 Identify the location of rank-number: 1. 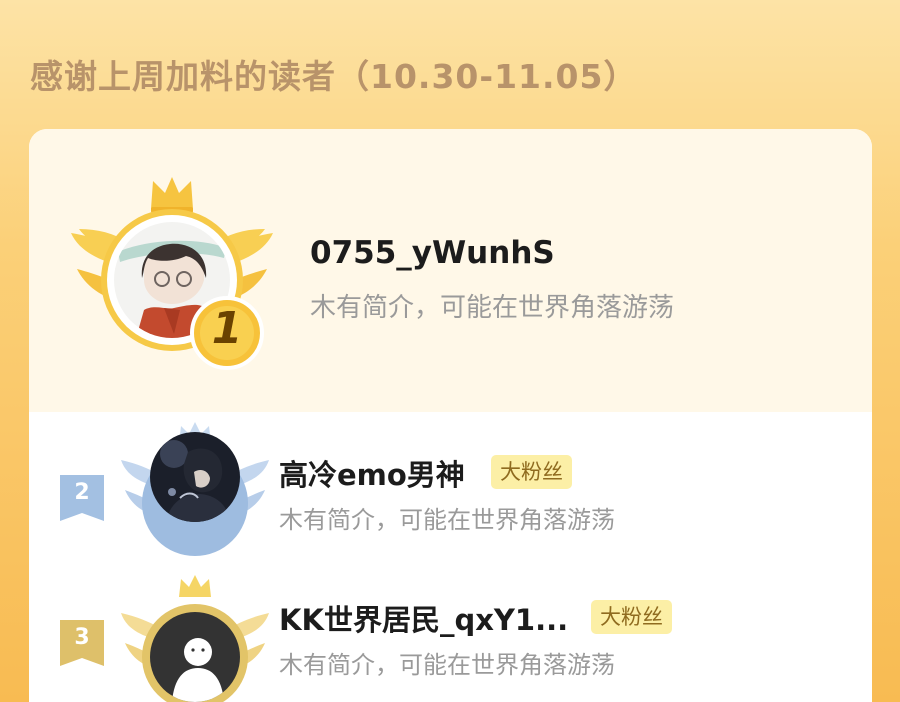
(227, 328).